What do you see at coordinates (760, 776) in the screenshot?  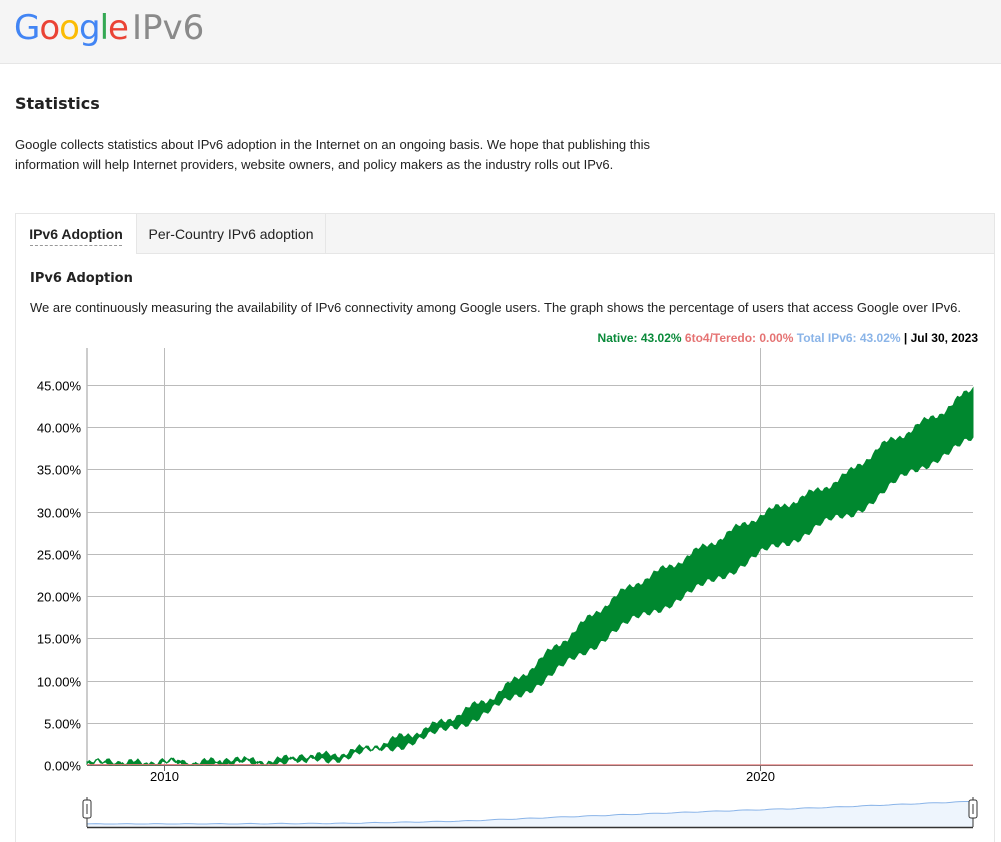 I see `x-tick-label: 2020` at bounding box center [760, 776].